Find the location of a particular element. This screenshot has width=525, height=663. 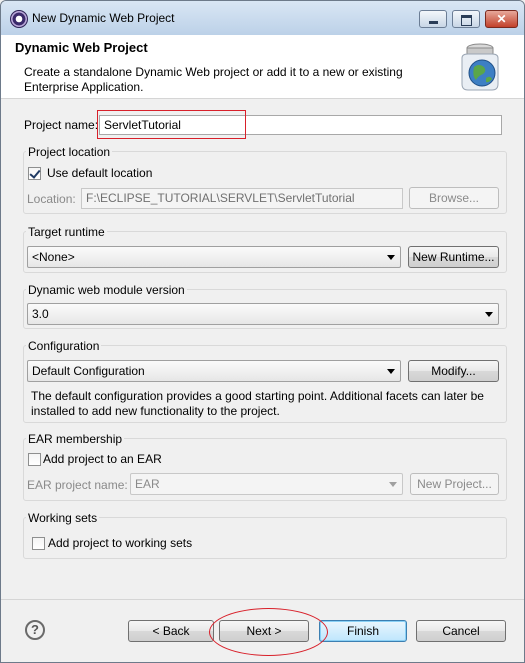

globe-jar-icon is located at coordinates (480, 67).